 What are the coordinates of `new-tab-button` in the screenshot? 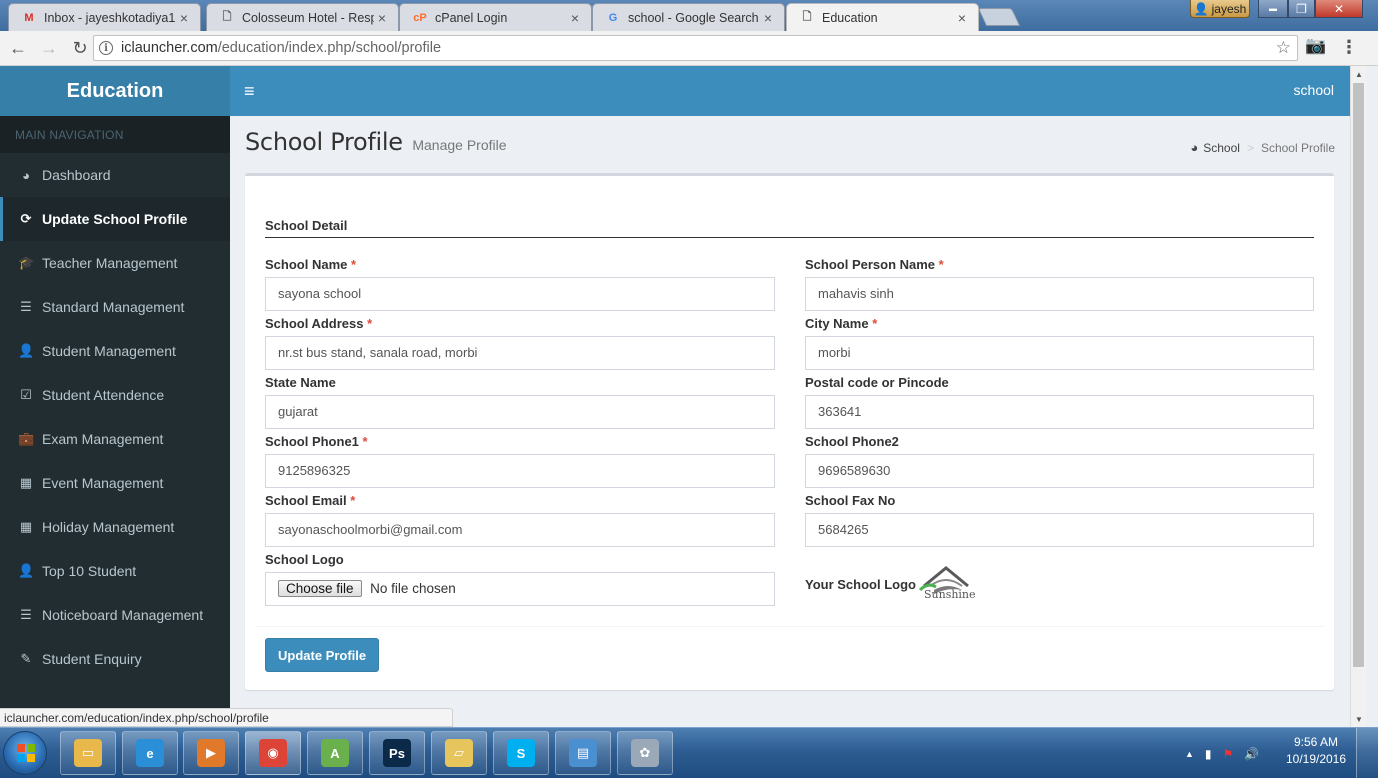 It's located at (999, 17).